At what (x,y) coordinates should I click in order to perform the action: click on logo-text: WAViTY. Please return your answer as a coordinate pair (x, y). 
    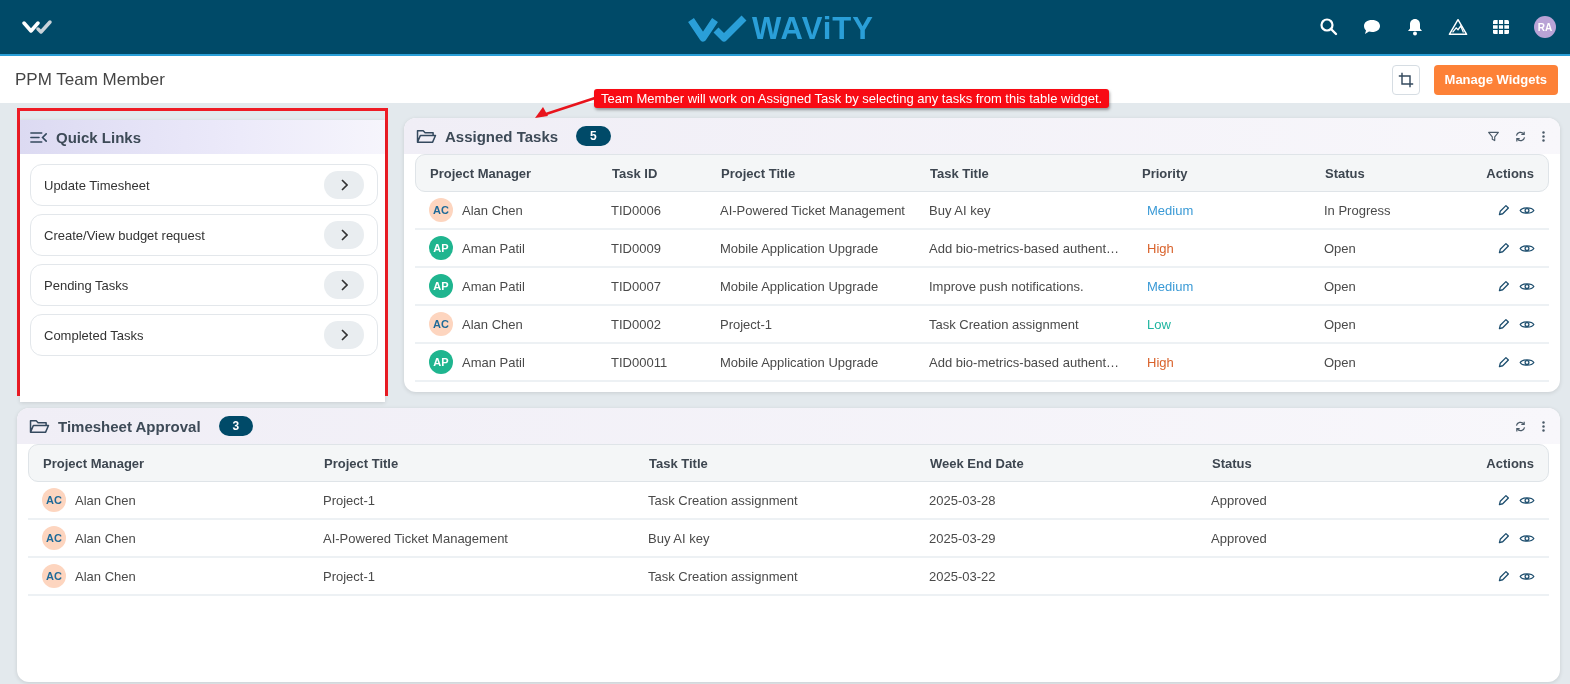
    Looking at the image, I should click on (813, 29).